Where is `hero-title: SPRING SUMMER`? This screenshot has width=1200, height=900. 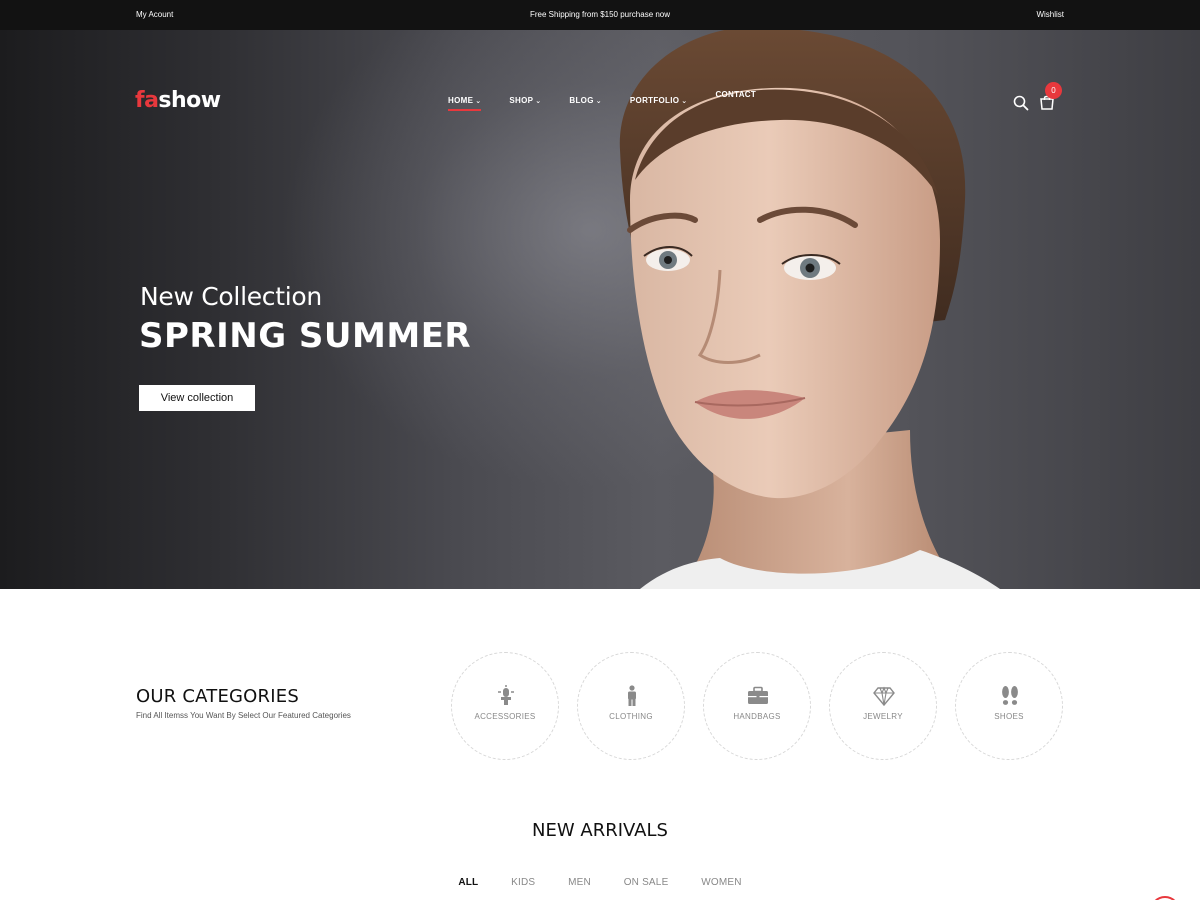
hero-title: SPRING SUMMER is located at coordinates (305, 336).